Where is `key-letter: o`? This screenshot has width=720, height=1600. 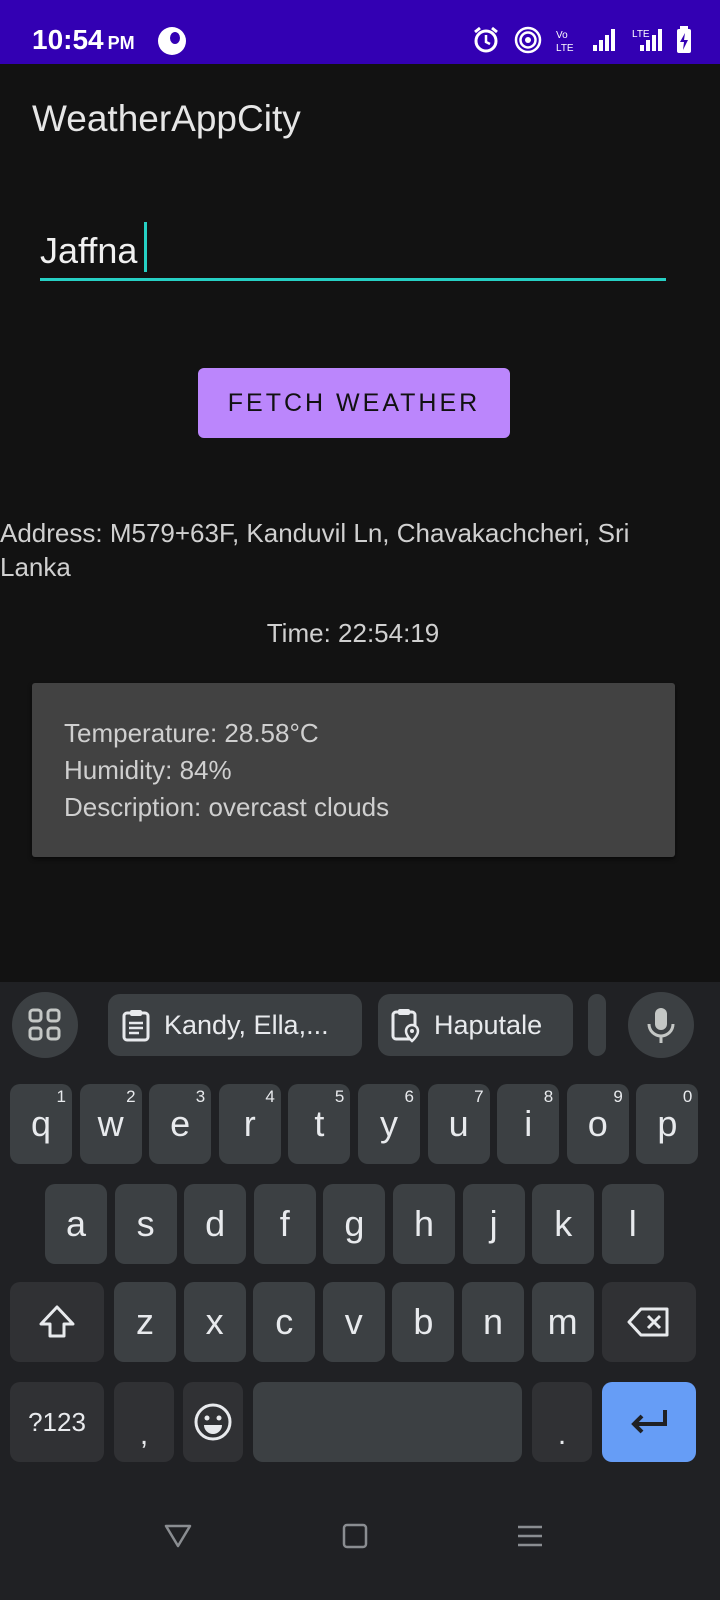 key-letter: o is located at coordinates (597, 1123).